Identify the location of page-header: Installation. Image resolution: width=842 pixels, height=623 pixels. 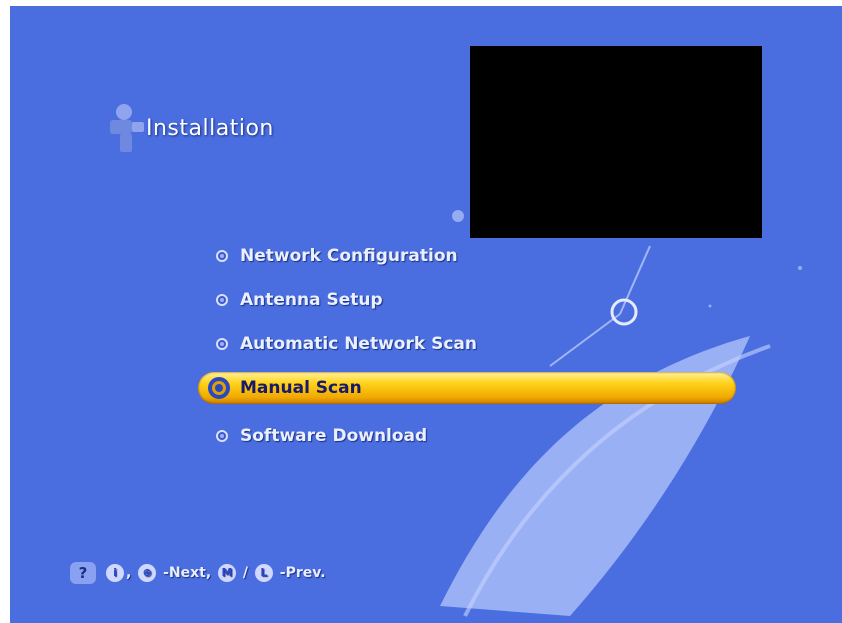
(232, 128).